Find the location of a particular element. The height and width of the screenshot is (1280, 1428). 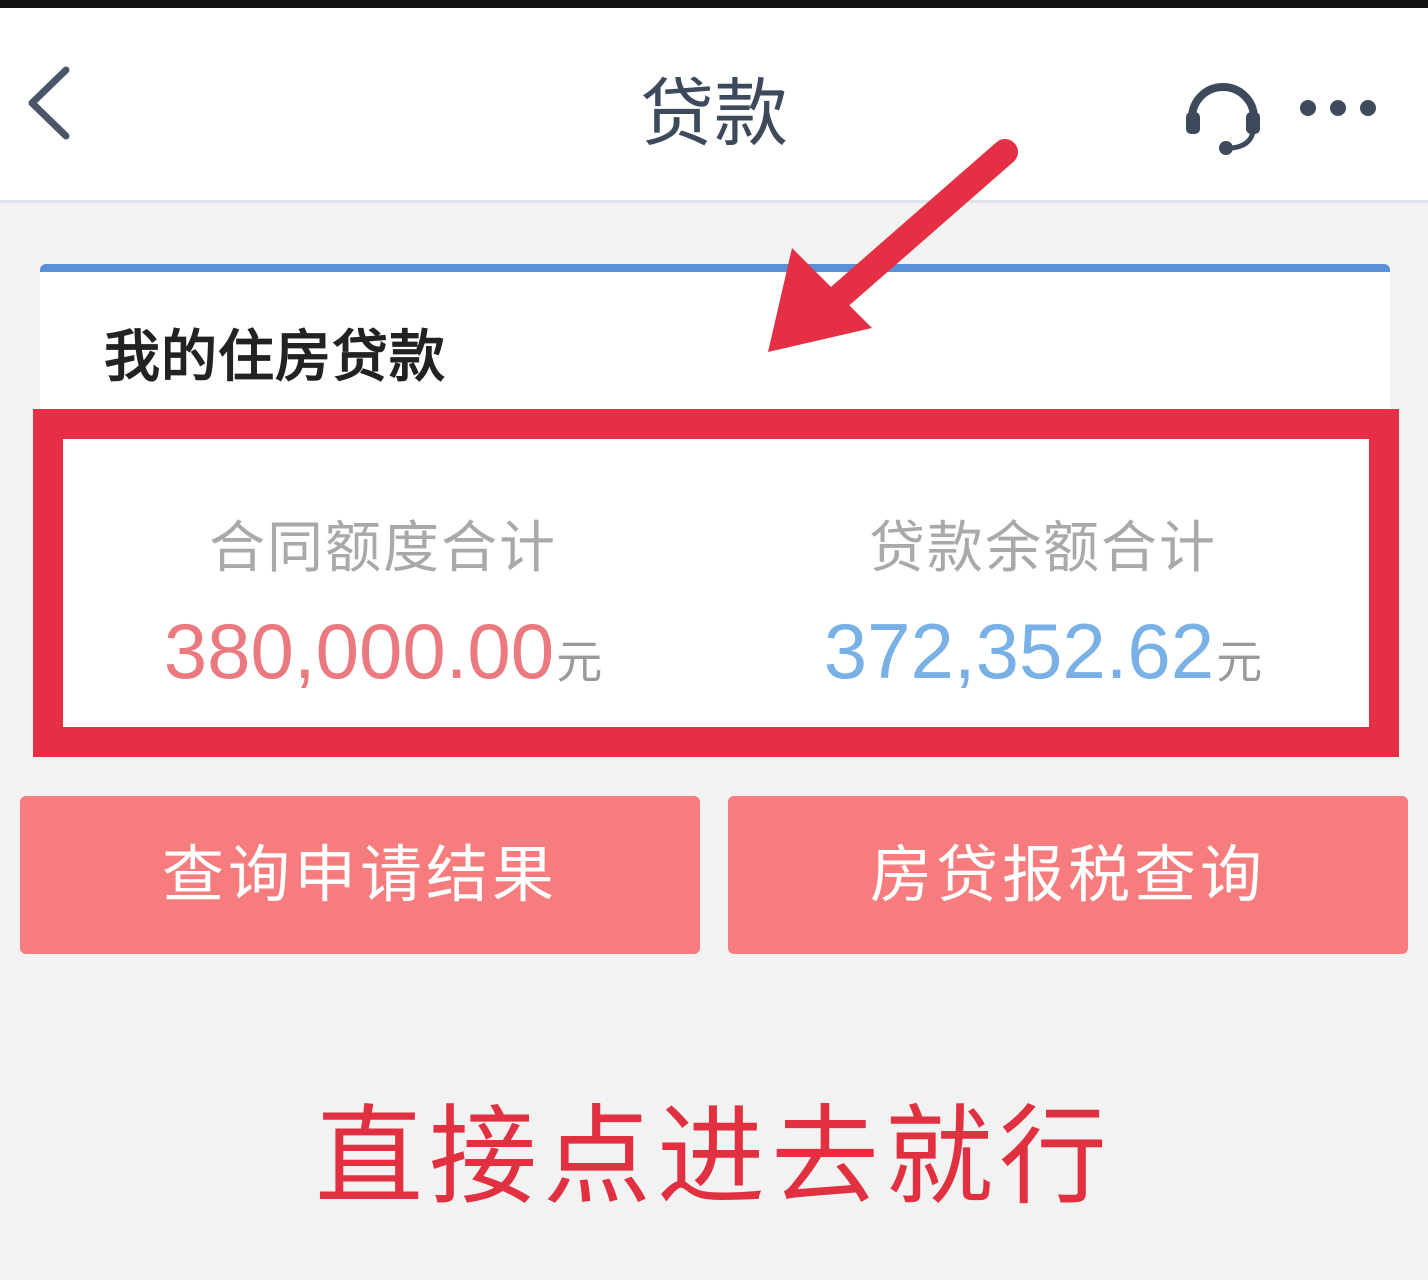

balance-total-value-row: 372,352.62元 is located at coordinates (1043, 651).